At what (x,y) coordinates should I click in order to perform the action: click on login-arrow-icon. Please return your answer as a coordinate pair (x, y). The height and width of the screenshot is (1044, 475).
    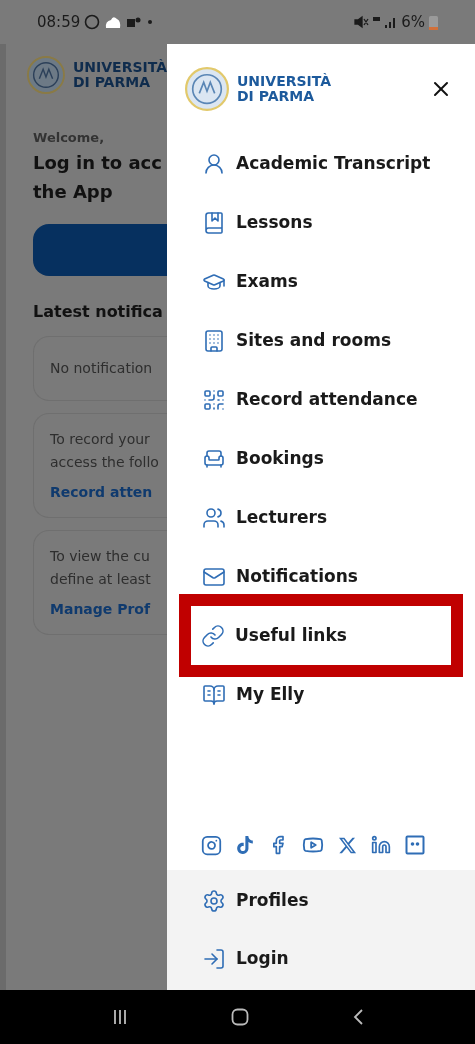
    Looking at the image, I should click on (214, 959).